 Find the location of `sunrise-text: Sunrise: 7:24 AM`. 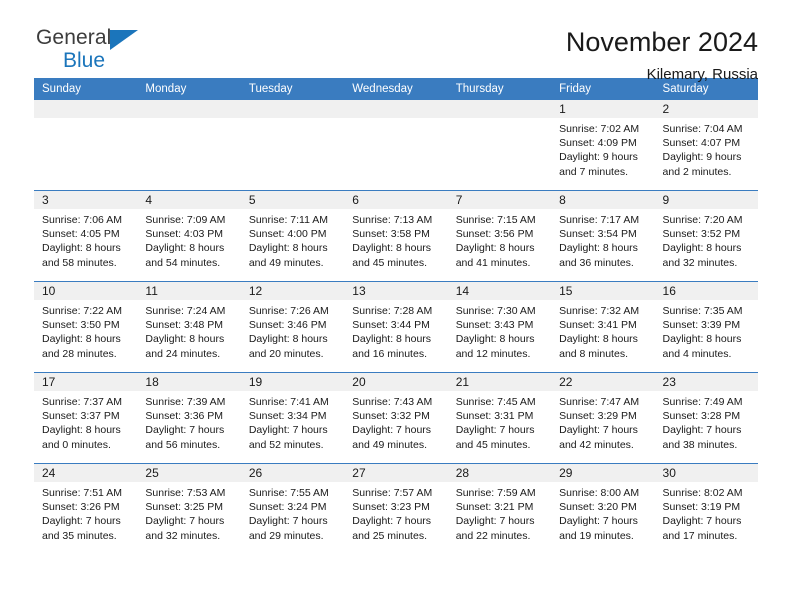

sunrise-text: Sunrise: 7:24 AM is located at coordinates (185, 311).